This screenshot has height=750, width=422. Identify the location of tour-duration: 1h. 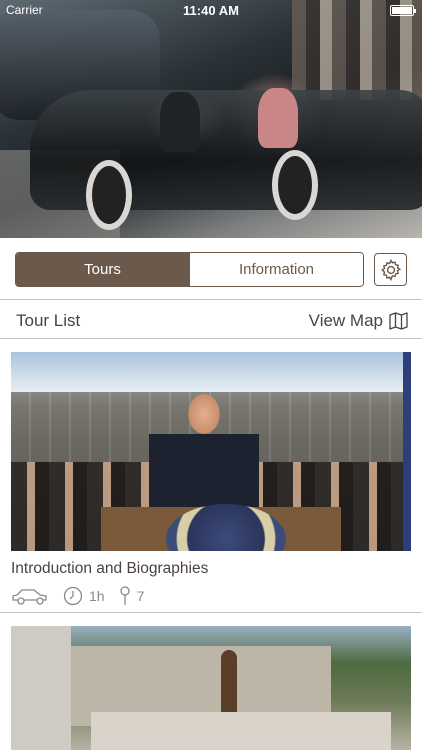
(97, 596).